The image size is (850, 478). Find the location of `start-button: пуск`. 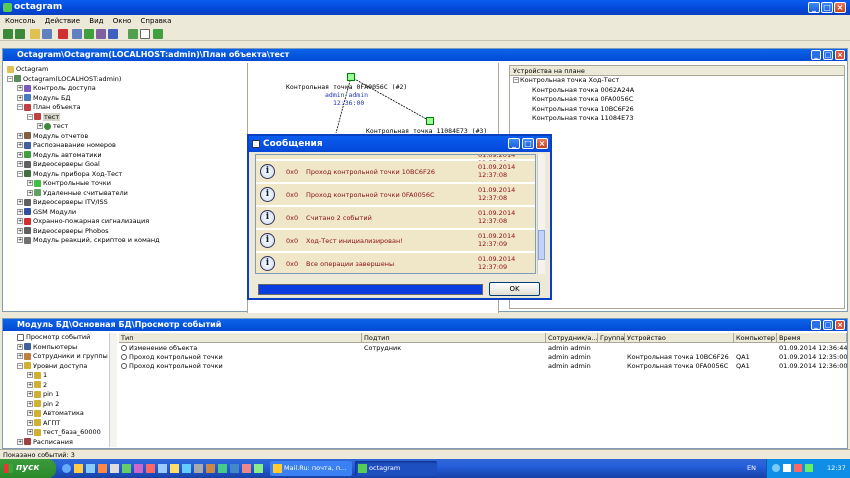

start-button: пуск is located at coordinates (28, 468).